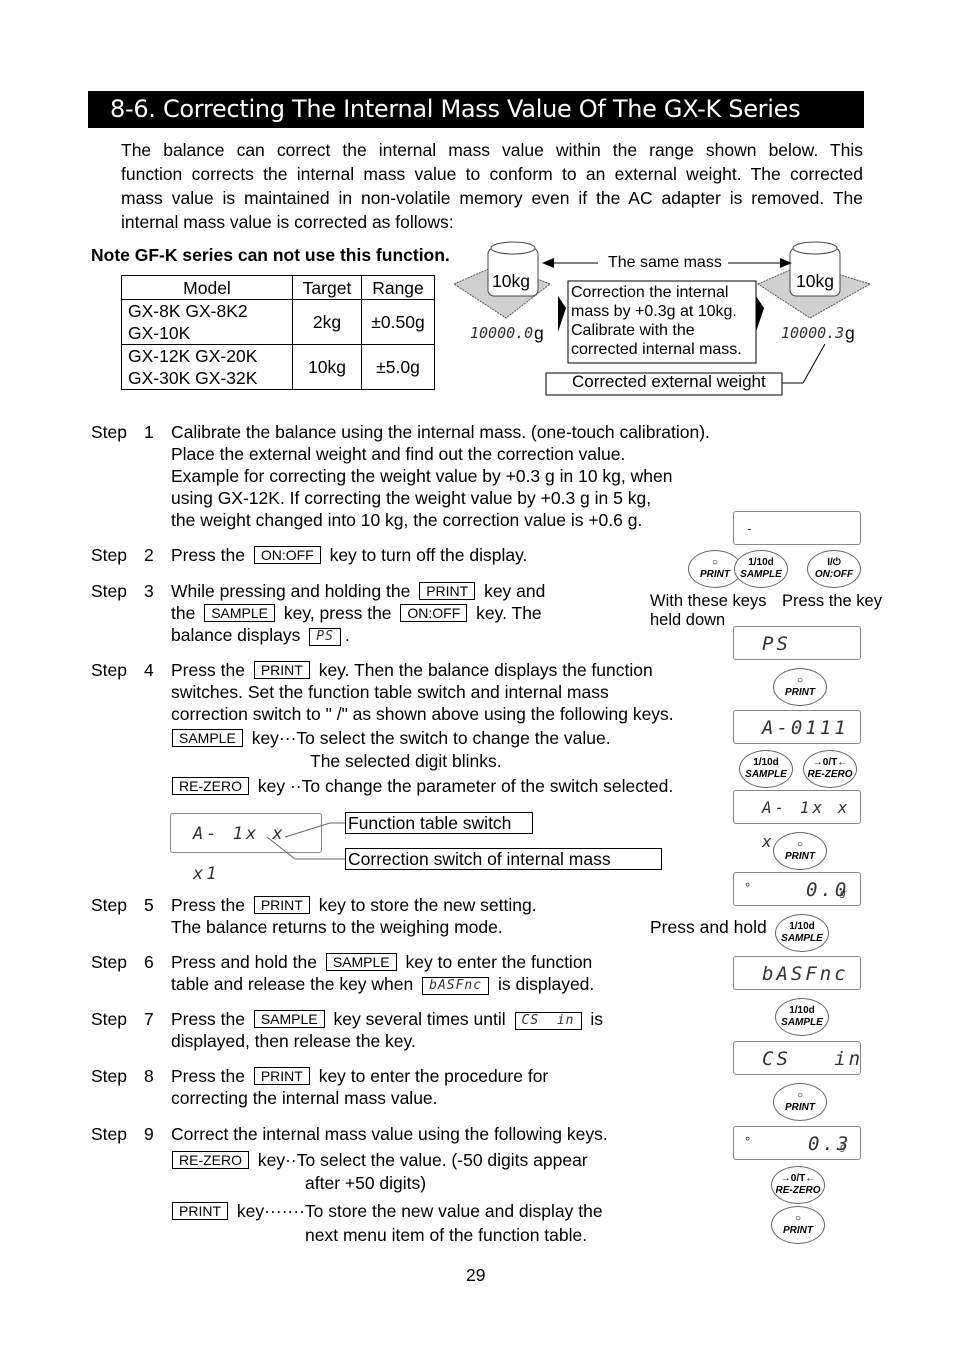 The width and height of the screenshot is (954, 1350). I want to click on range-cell: ±0.50g, so click(398, 322).